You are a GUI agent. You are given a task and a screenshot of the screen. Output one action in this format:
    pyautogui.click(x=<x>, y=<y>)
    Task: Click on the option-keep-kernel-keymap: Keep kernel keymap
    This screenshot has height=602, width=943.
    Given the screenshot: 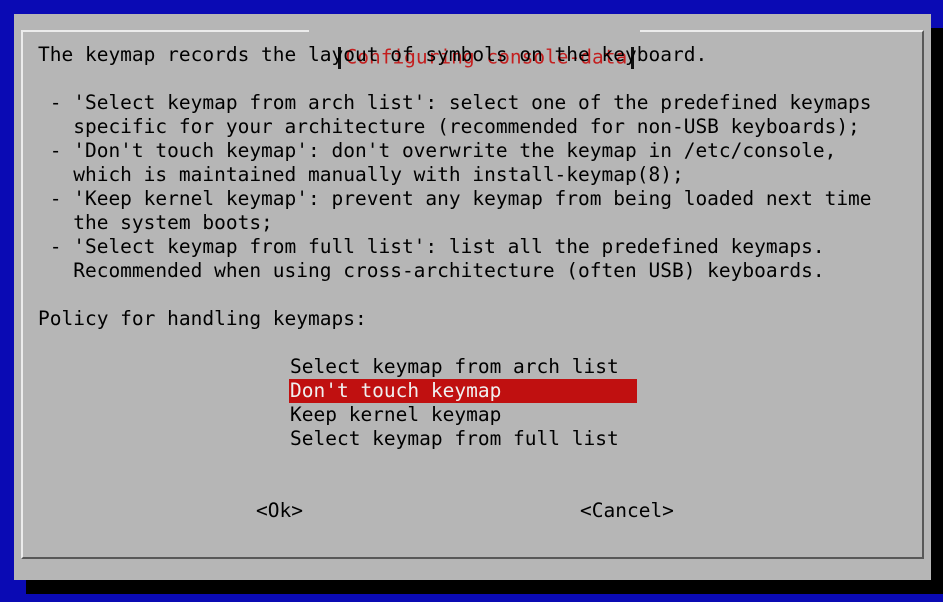 What is the action you would take?
    pyautogui.click(x=463, y=415)
    